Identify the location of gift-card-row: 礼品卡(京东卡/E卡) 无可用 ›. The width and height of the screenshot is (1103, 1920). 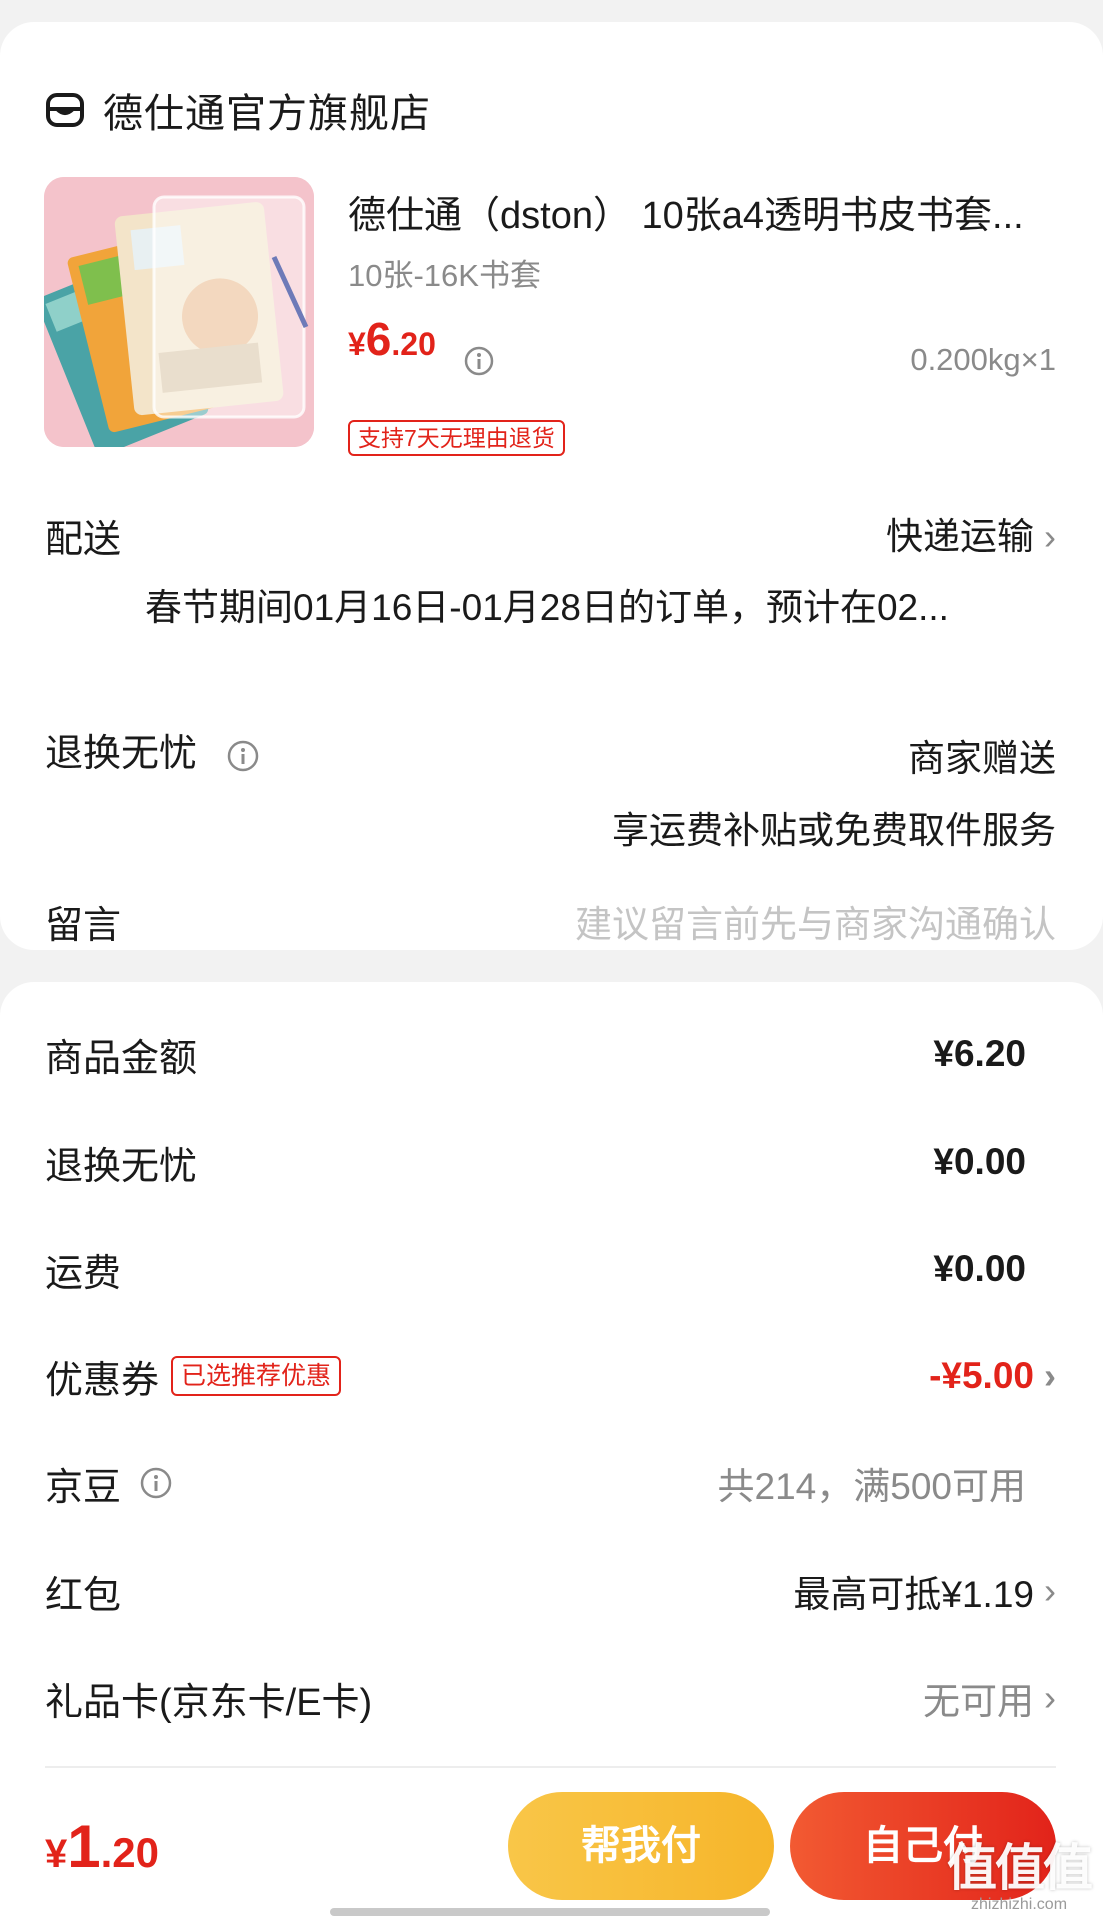
(550, 1698).